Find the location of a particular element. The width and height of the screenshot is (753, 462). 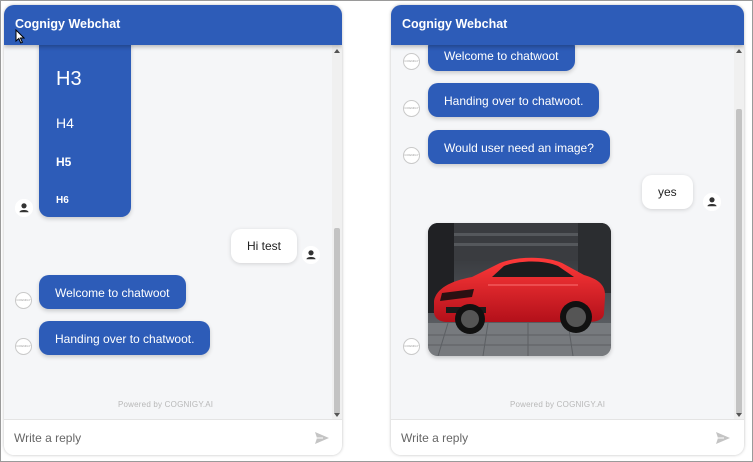

bot-message-bubble: Welcome to chatwoot is located at coordinates (112, 292).